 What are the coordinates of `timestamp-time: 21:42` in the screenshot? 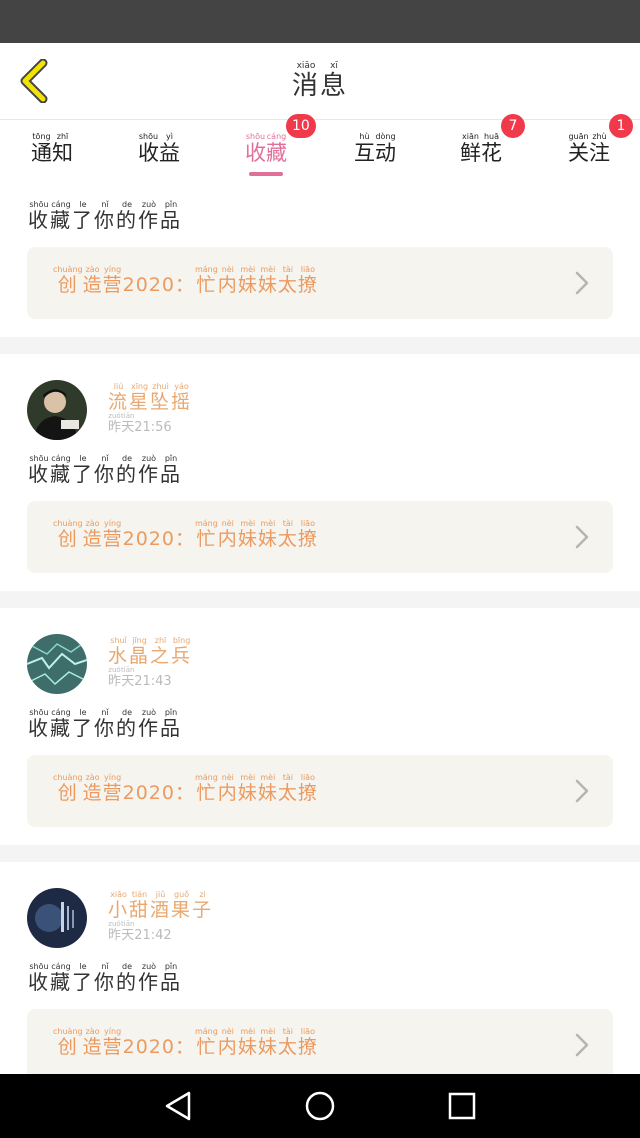 It's located at (153, 935).